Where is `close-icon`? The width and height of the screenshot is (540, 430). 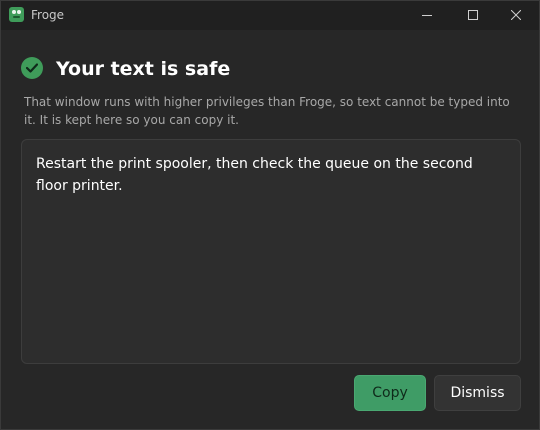
close-icon is located at coordinates (516, 15).